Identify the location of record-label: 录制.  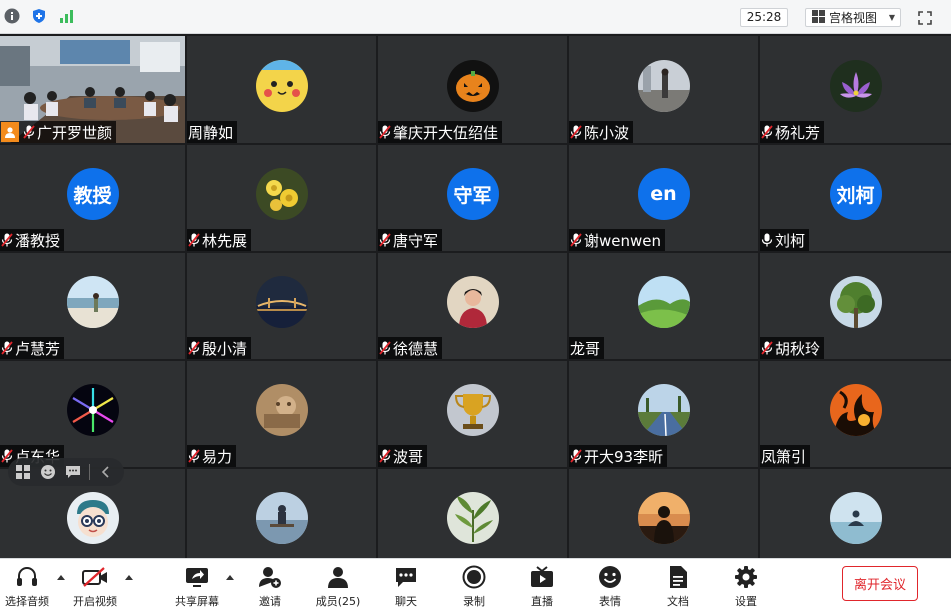
(474, 601).